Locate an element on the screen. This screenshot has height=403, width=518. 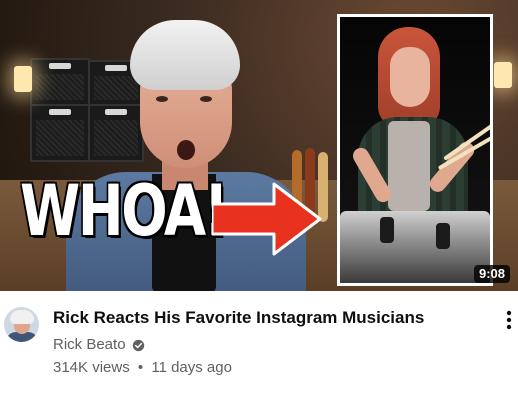
channel-avatar is located at coordinates (21, 324).